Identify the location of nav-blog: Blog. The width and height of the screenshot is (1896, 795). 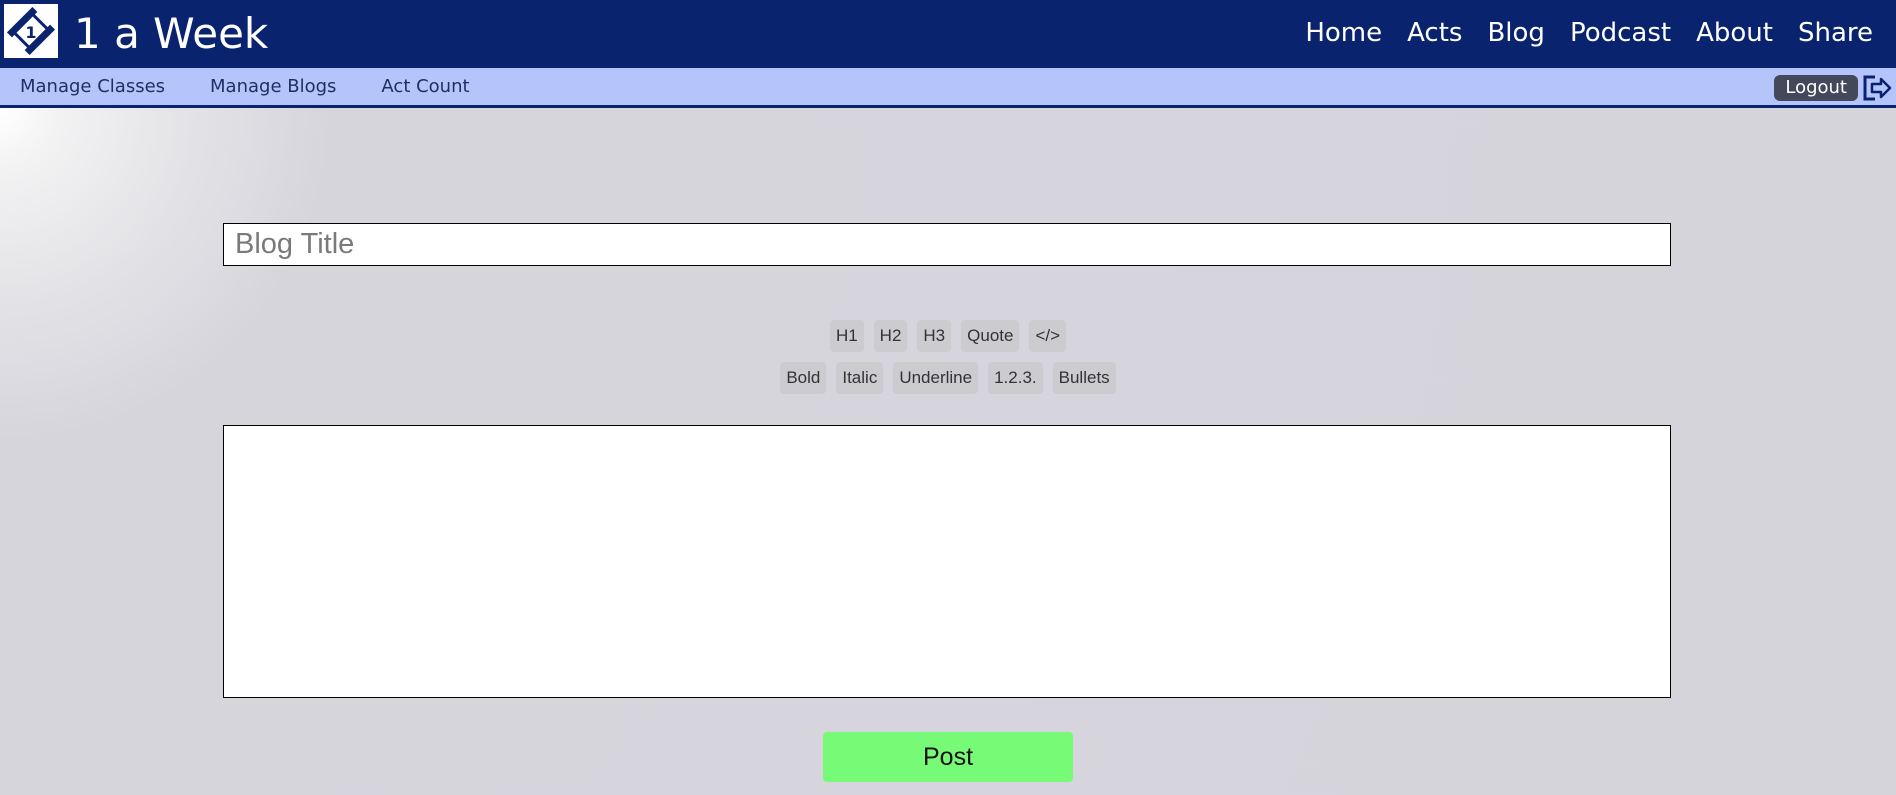
(1515, 33).